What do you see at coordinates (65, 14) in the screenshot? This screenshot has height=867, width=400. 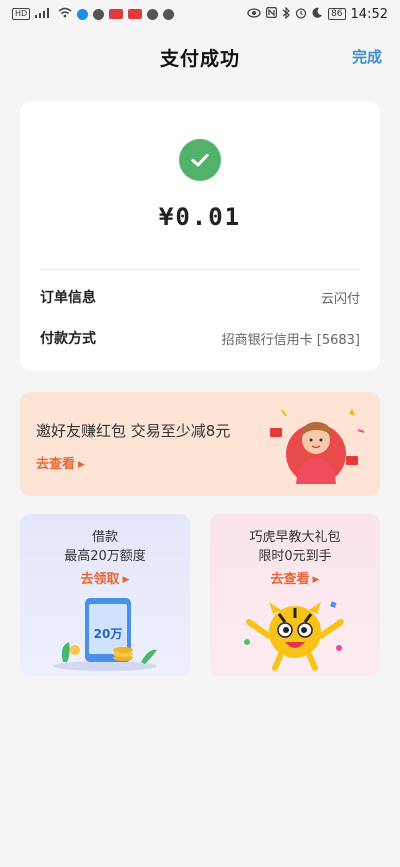 I see `wifi-icon` at bounding box center [65, 14].